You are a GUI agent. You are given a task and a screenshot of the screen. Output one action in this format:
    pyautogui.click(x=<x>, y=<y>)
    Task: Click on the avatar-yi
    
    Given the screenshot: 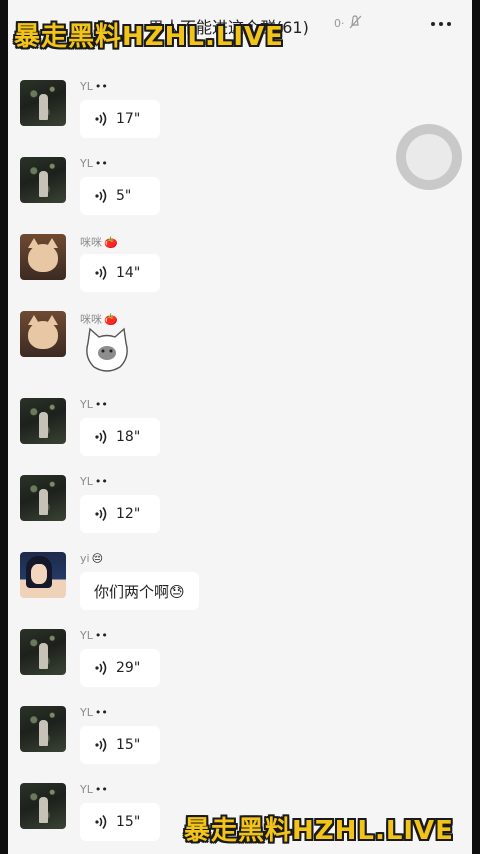 What is the action you would take?
    pyautogui.click(x=43, y=575)
    